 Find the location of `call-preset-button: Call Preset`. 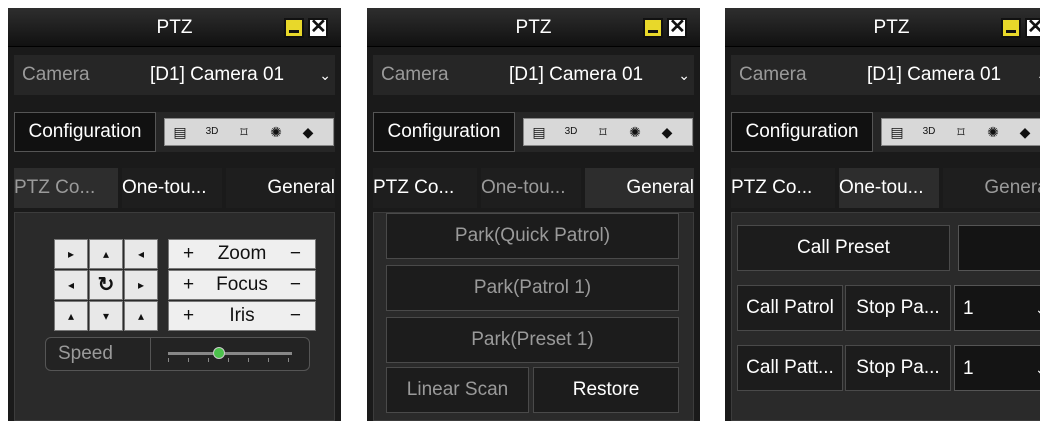

call-preset-button: Call Preset is located at coordinates (843, 248).